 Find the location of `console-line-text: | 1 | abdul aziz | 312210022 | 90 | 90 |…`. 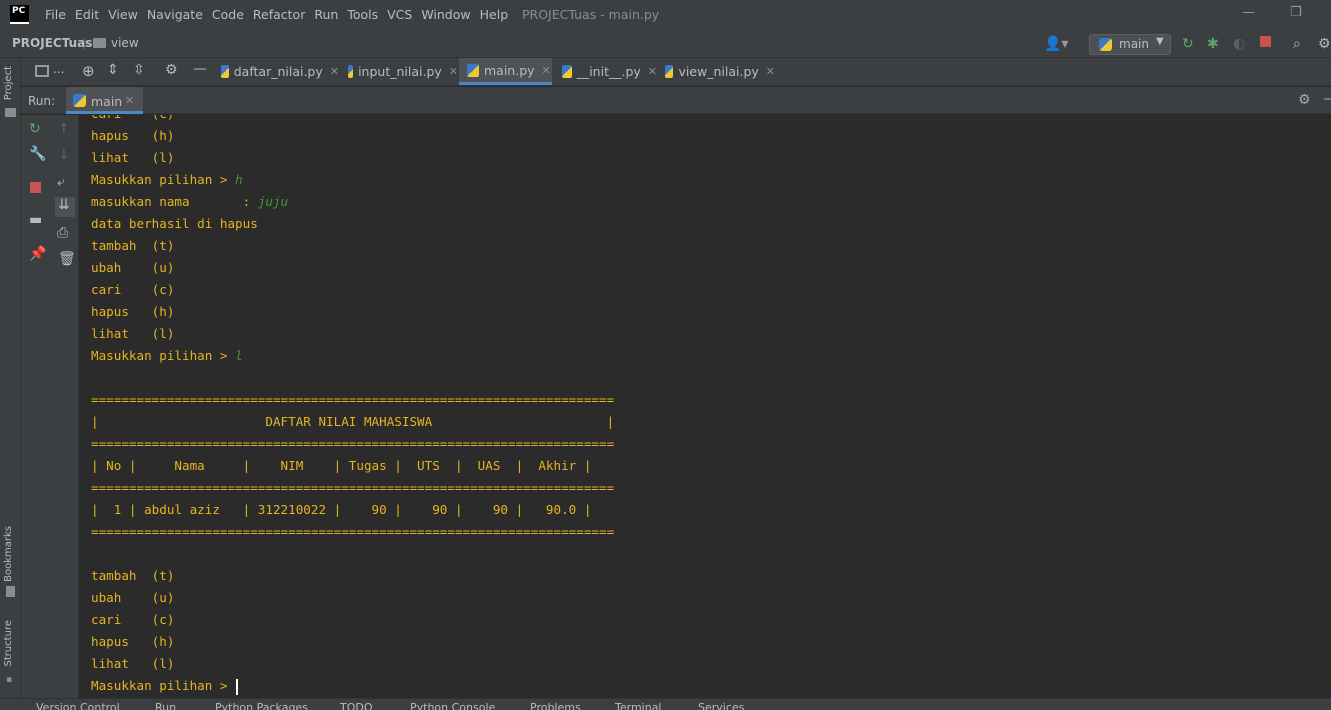

console-line-text: | 1 | abdul aziz | 312210022 | 90 | 90 |… is located at coordinates (341, 509).